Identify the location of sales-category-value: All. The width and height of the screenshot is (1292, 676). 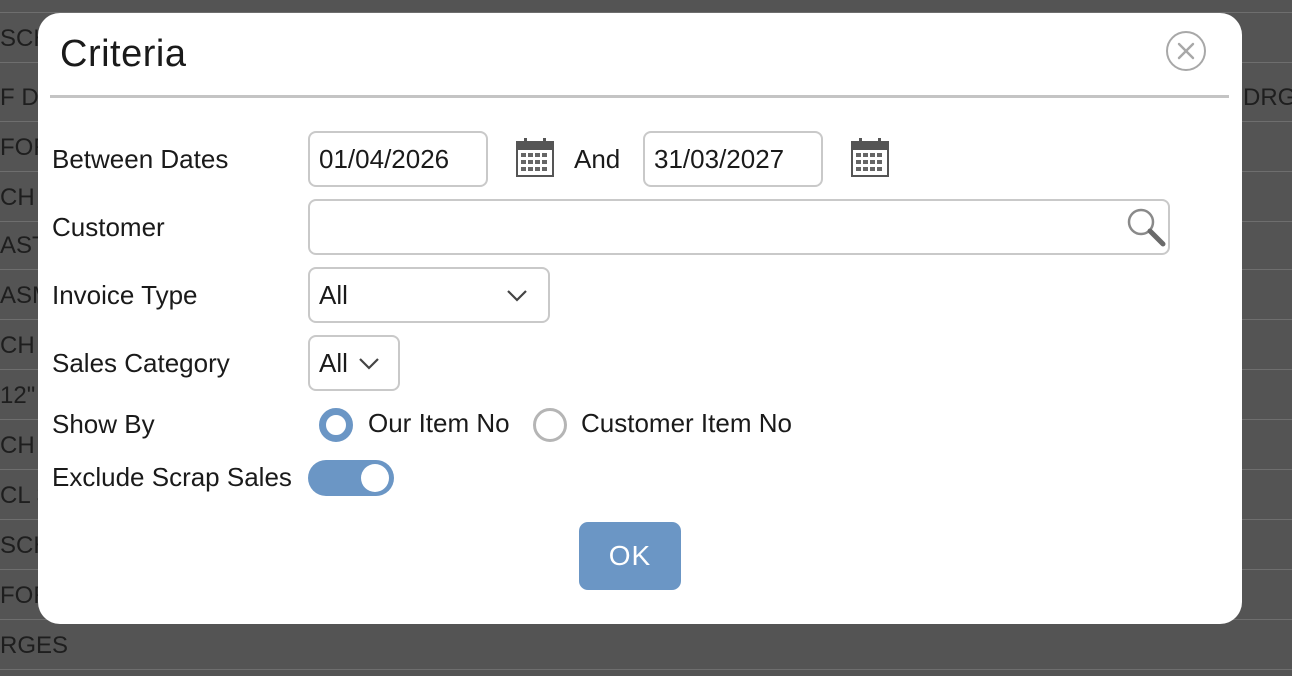
(333, 363).